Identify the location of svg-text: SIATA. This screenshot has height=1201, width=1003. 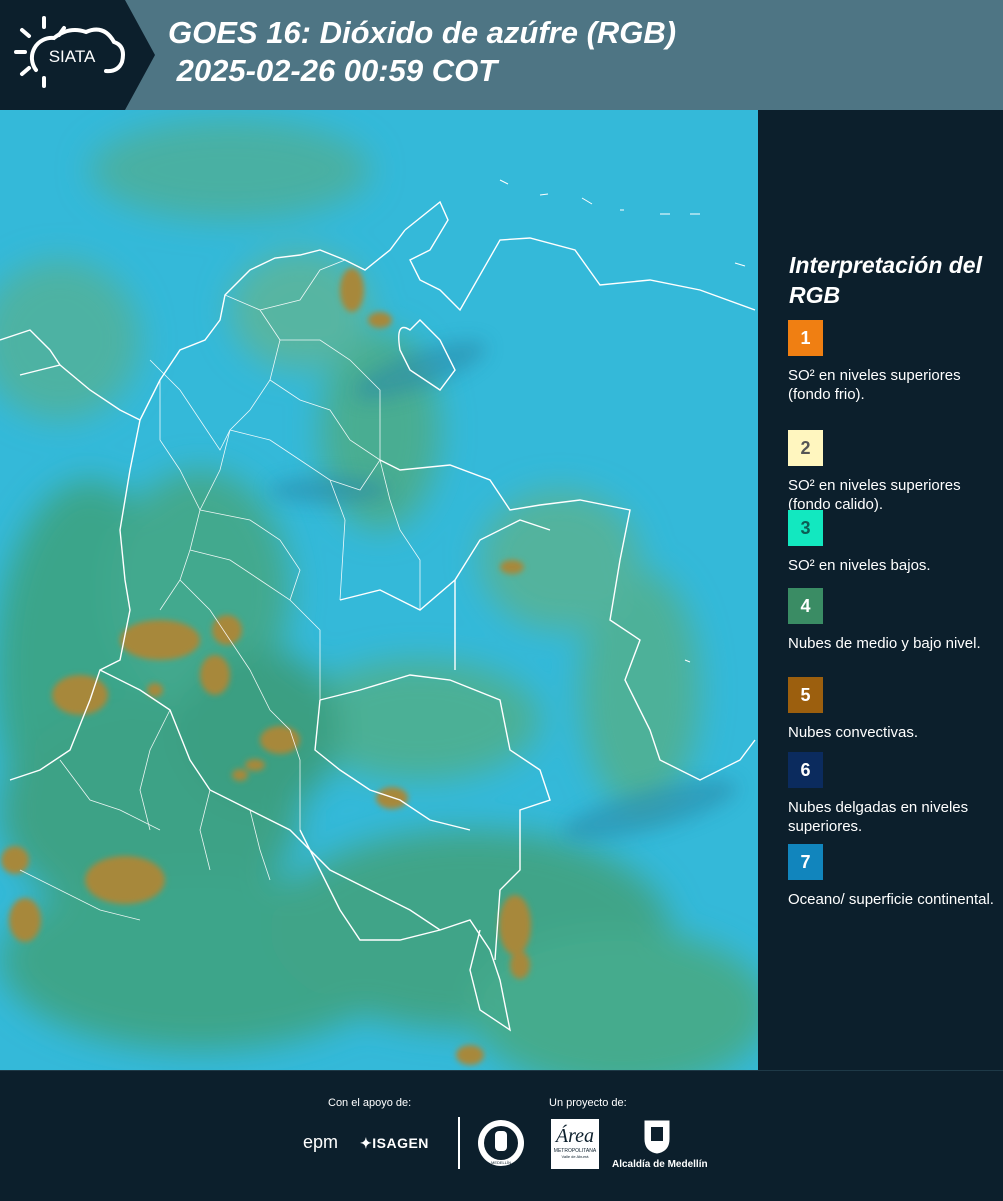
(72, 56).